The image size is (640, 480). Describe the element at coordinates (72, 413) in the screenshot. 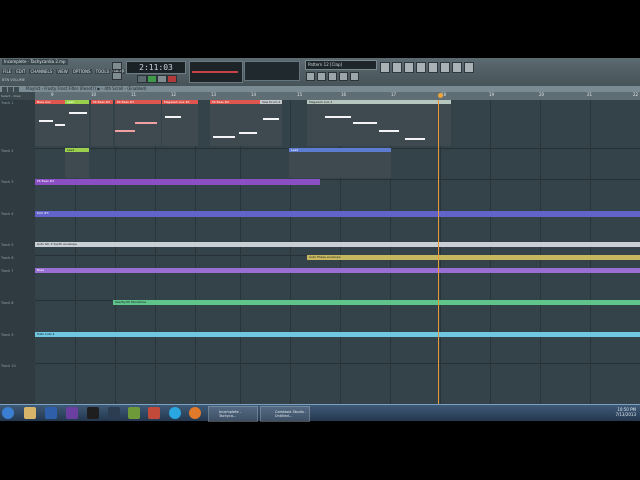

I see `after-effects-icon` at that location.